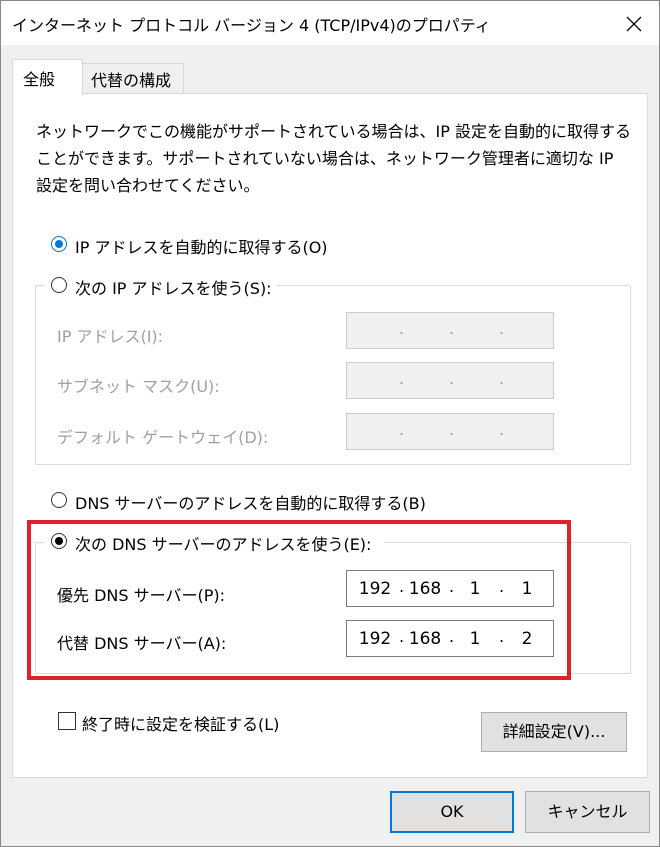  I want to click on subnet-mask-label: サブネット マスク(U):, so click(138, 386).